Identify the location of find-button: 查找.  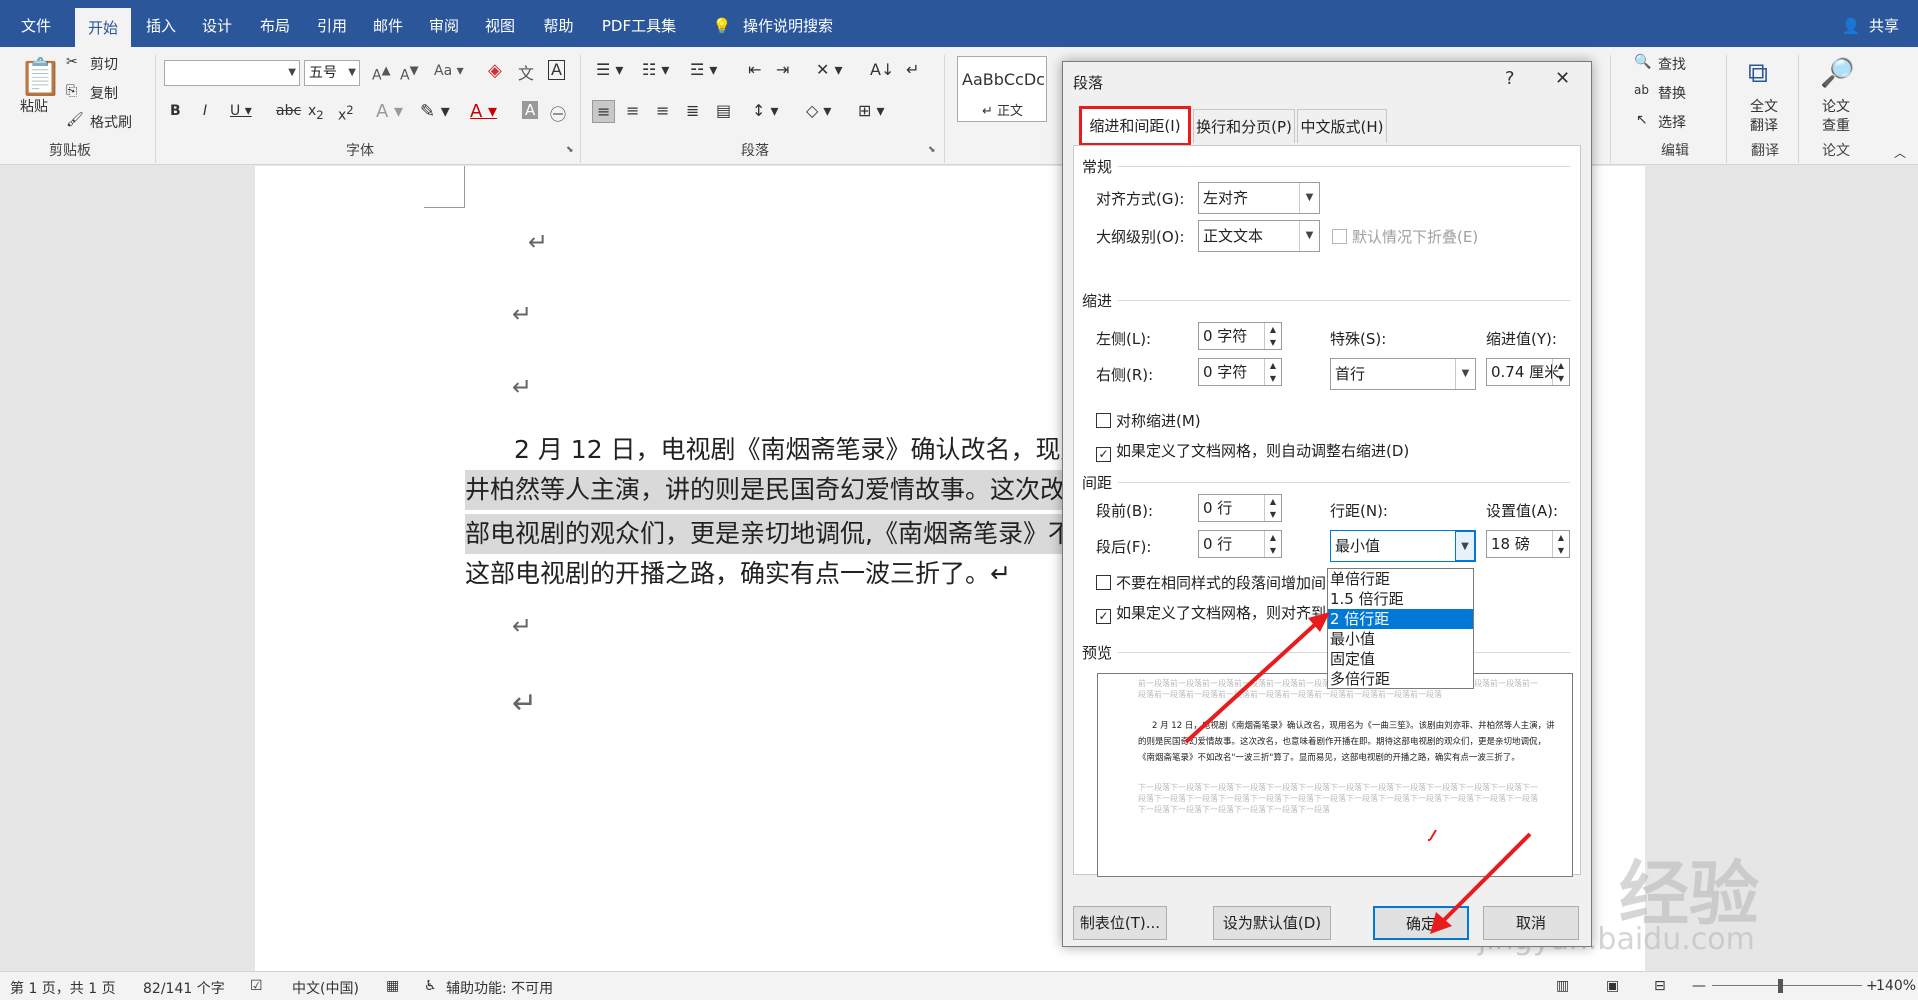
(1672, 64).